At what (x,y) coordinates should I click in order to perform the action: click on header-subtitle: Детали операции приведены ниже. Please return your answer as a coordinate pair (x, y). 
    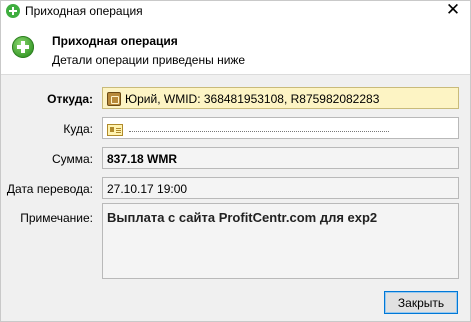
    Looking at the image, I should click on (149, 60).